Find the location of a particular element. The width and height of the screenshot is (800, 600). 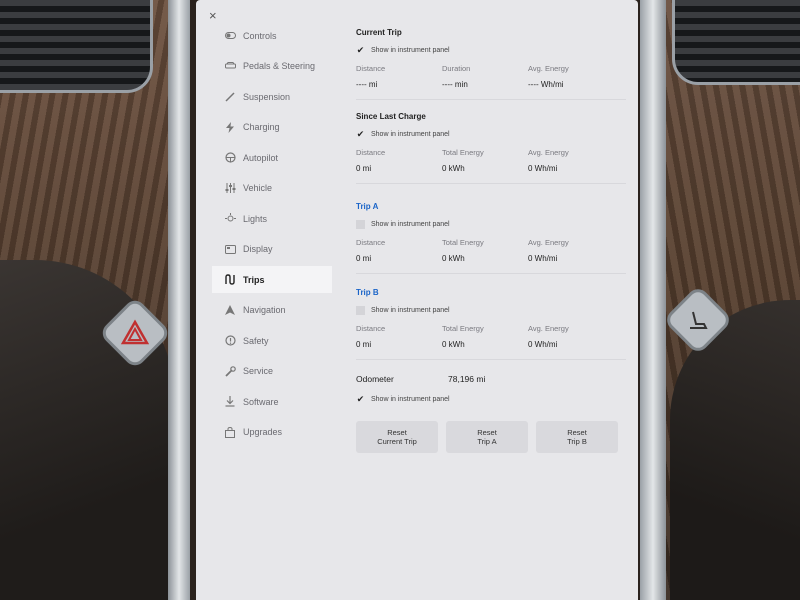

bolt-icon is located at coordinates (230, 127).